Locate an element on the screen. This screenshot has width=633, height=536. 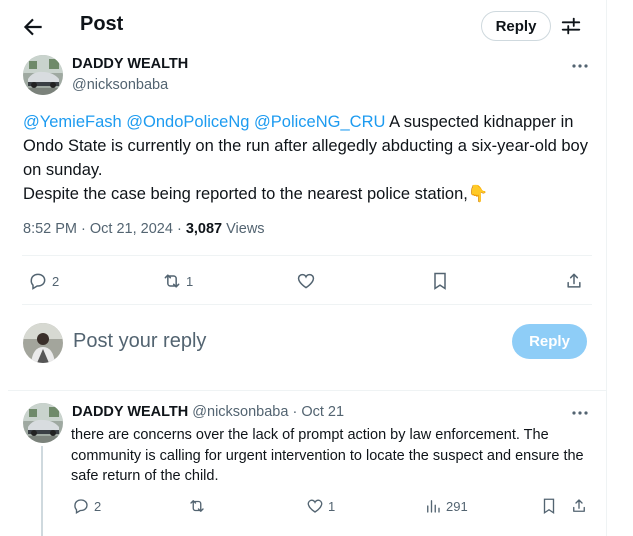
like-action: 1 is located at coordinates (320, 506).